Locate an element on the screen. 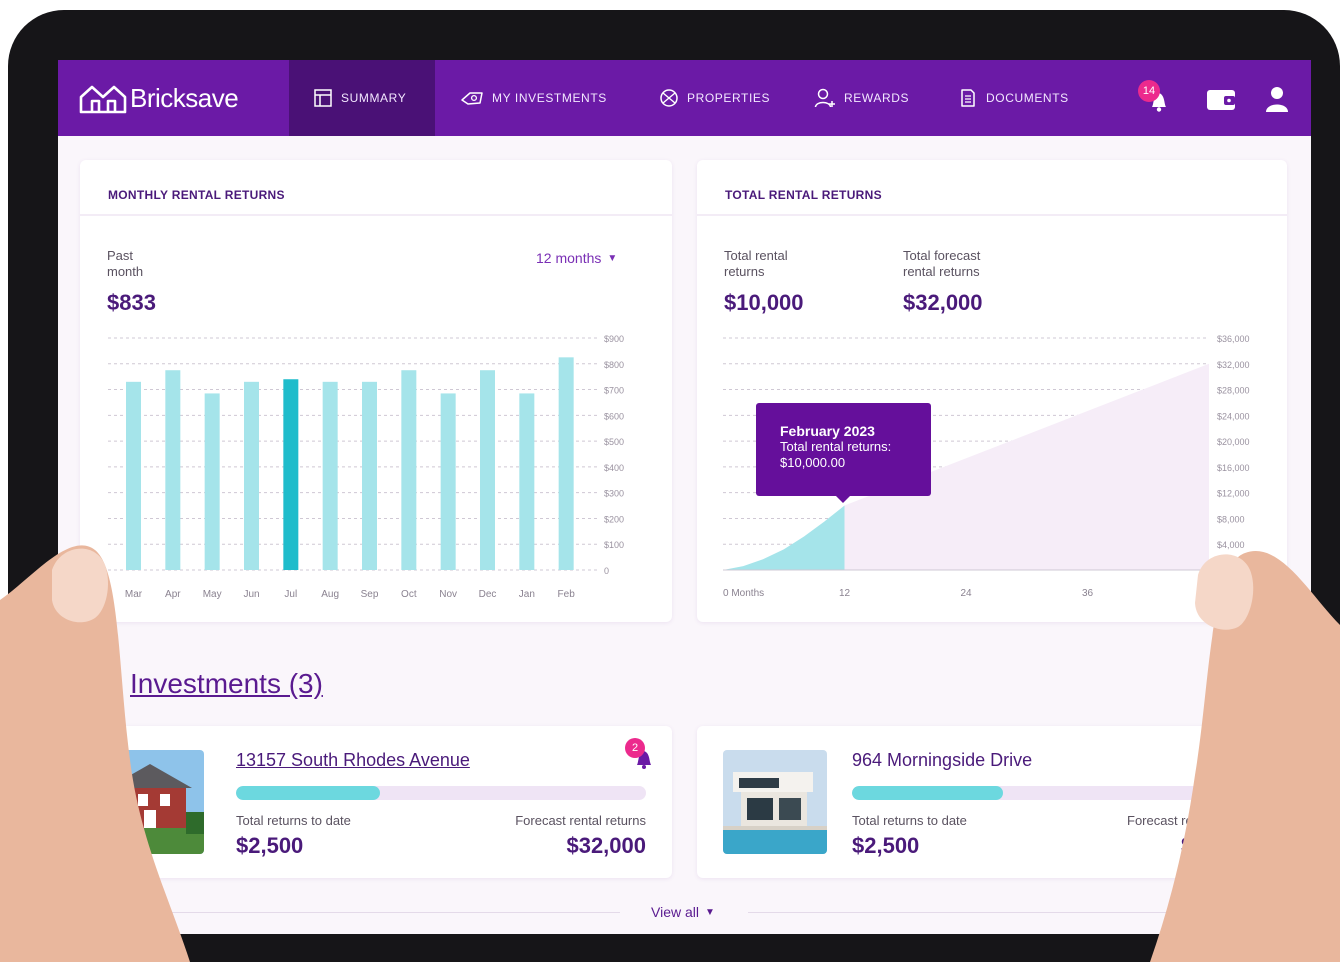  nav-my-investments: MY INVESTMENTS is located at coordinates (533, 98).